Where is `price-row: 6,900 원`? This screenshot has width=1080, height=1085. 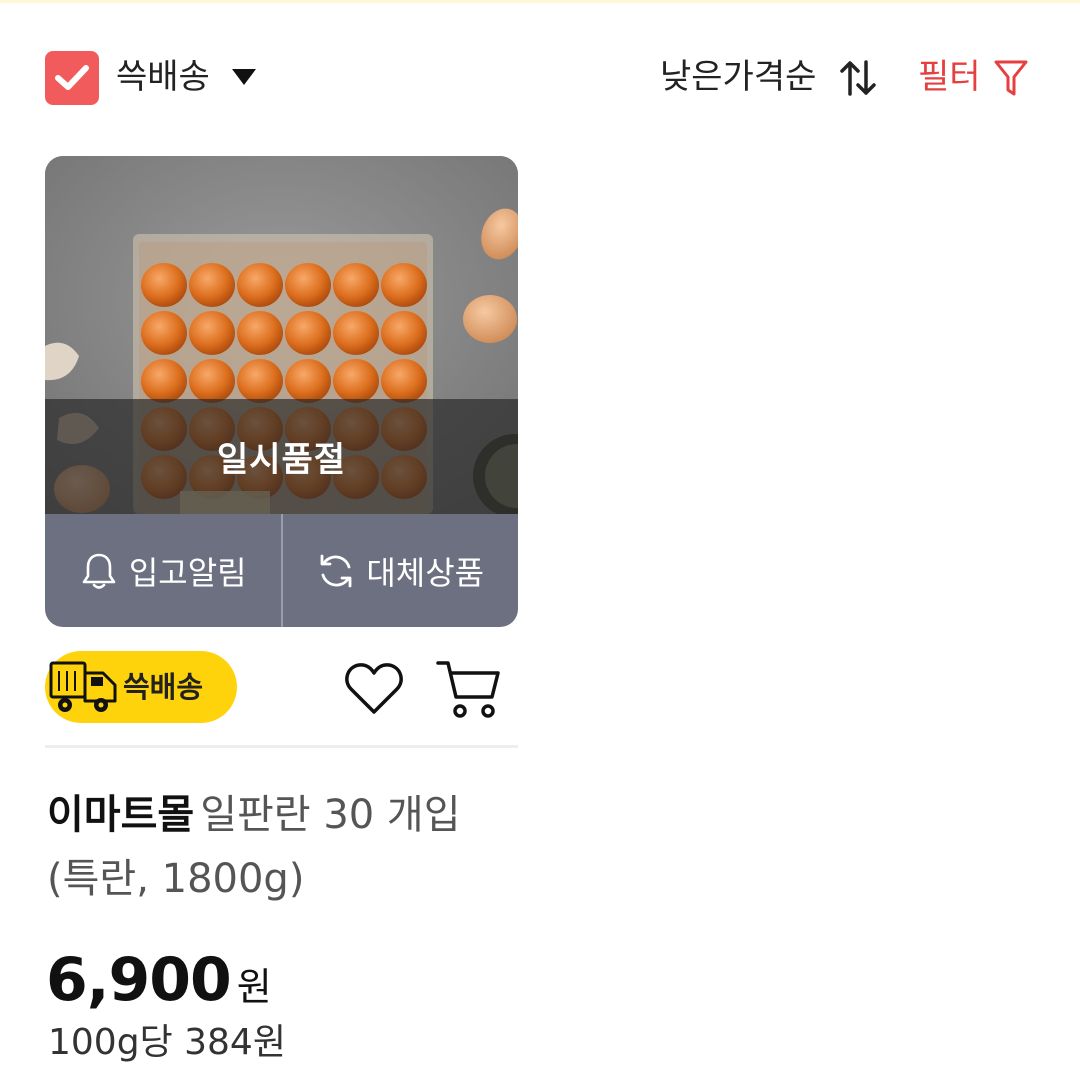
price-row: 6,900 원 is located at coordinates (159, 980).